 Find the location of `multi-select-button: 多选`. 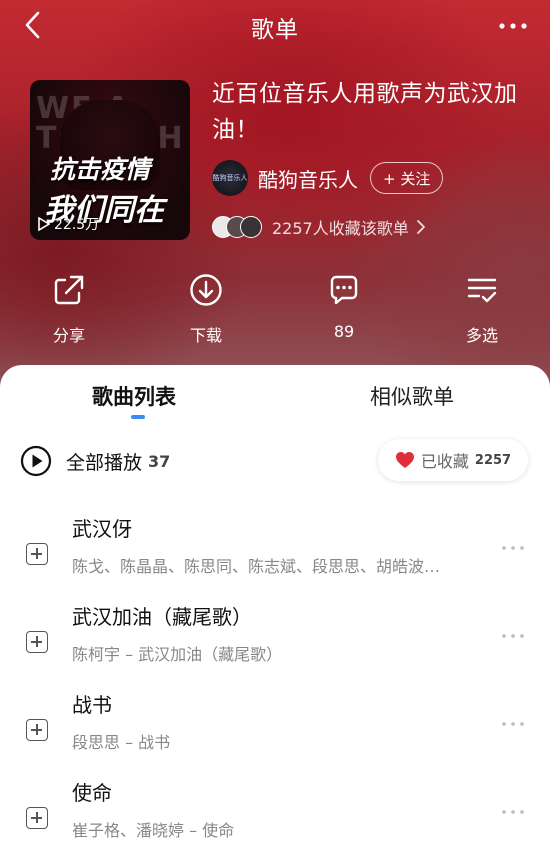

multi-select-button: 多选 is located at coordinates (482, 308).